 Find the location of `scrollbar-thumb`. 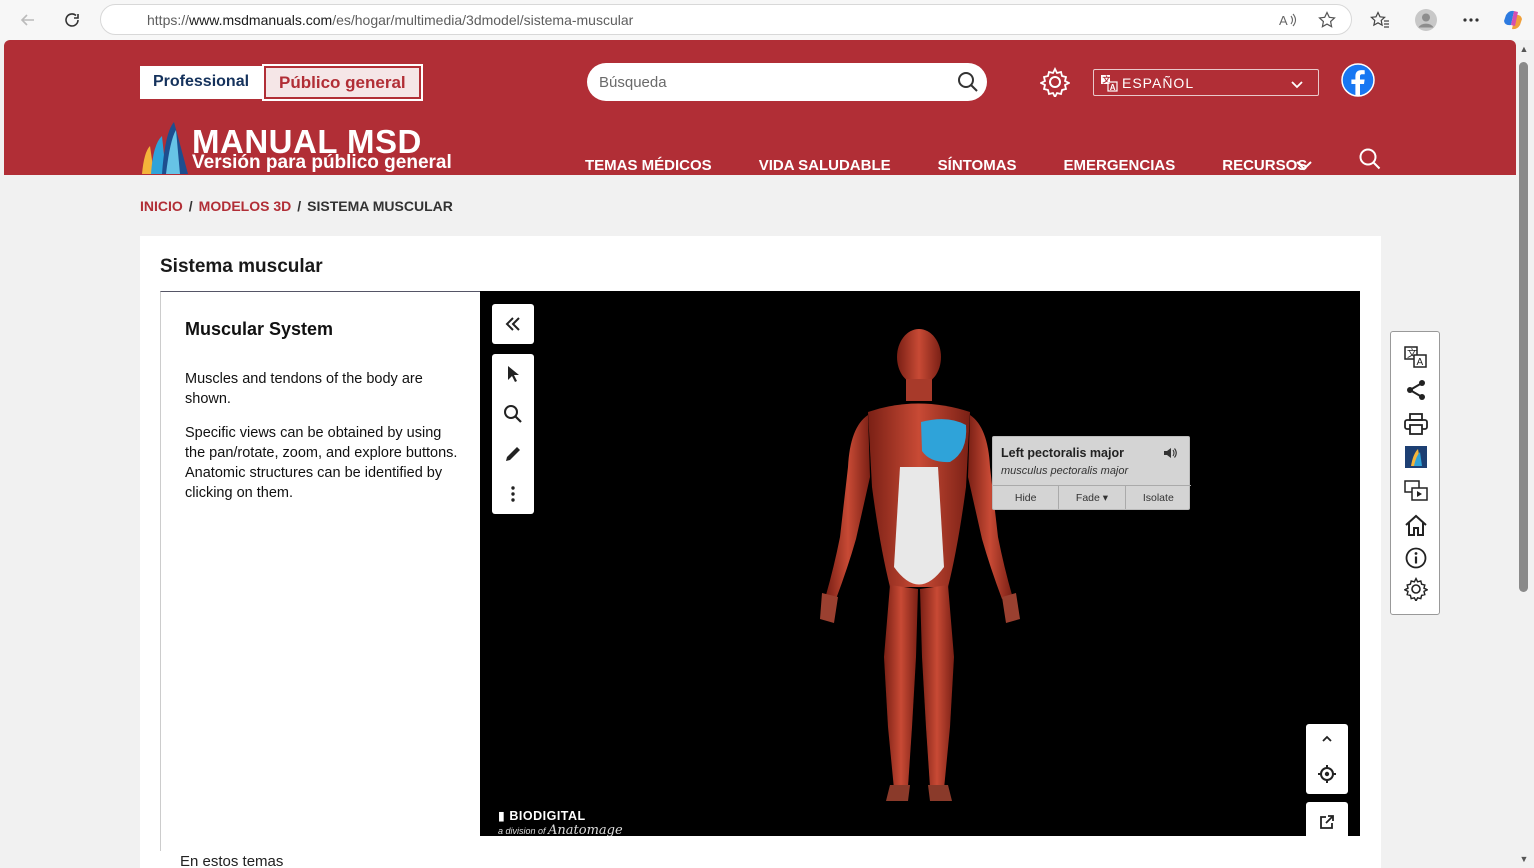

scrollbar-thumb is located at coordinates (1523, 327).